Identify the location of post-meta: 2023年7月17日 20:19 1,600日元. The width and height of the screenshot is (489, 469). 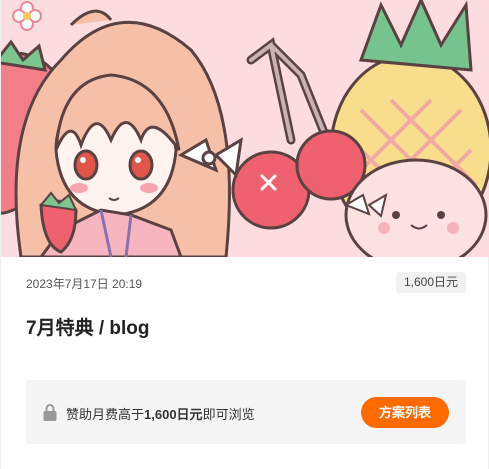
(246, 283).